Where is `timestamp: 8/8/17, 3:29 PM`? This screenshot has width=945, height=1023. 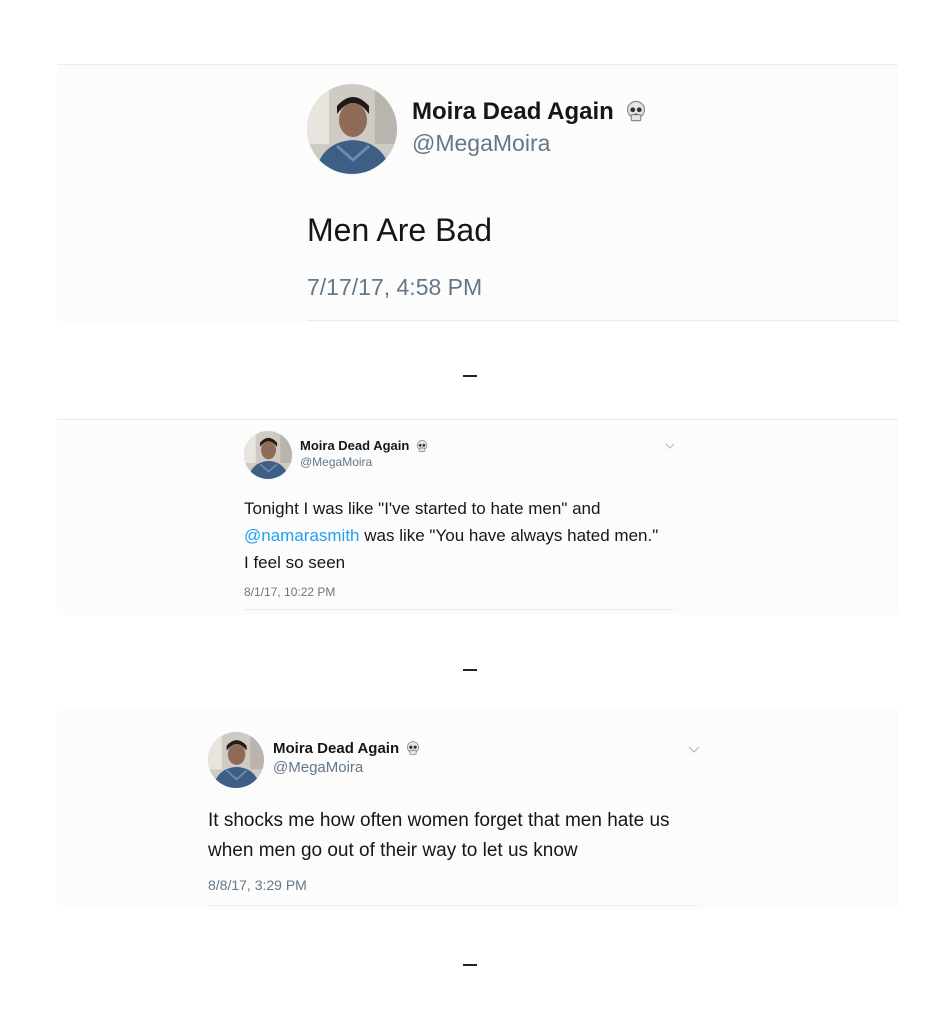
timestamp: 8/8/17, 3:29 PM is located at coordinates (257, 885).